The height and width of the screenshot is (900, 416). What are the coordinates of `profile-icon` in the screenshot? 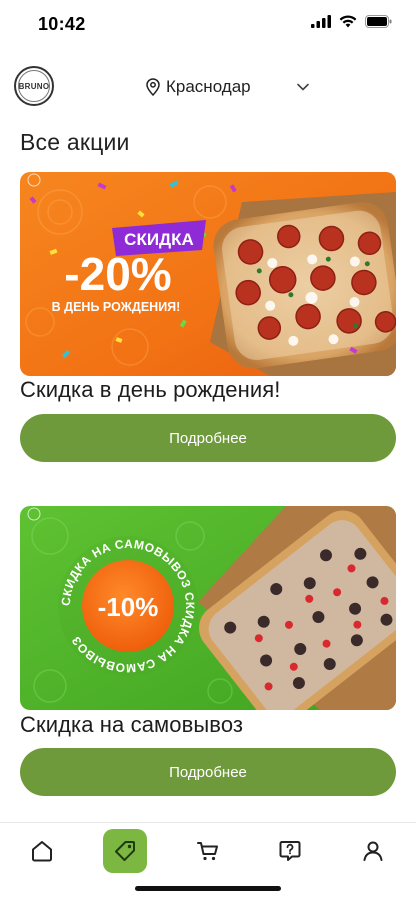 It's located at (373, 851).